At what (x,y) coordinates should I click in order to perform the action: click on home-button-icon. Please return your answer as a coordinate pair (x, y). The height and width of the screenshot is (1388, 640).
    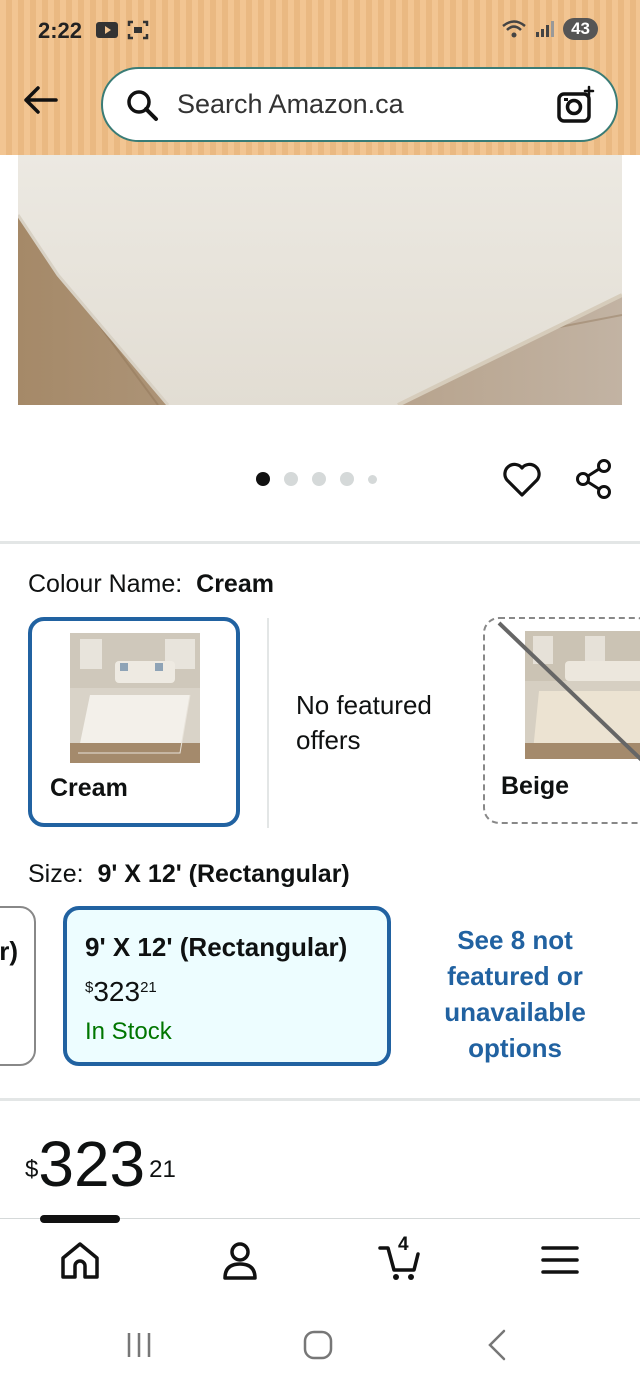
    Looking at the image, I should click on (318, 1345).